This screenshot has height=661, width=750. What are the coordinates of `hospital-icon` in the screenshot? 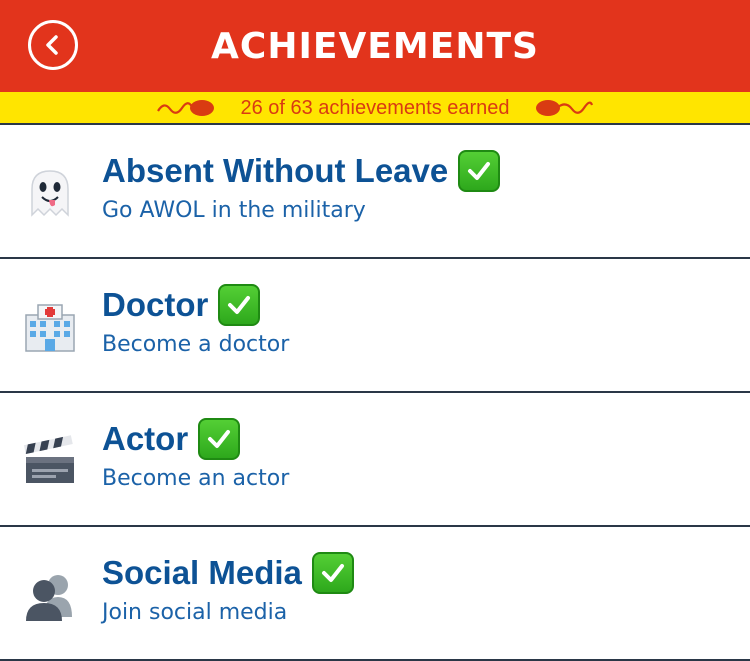 It's located at (50, 328).